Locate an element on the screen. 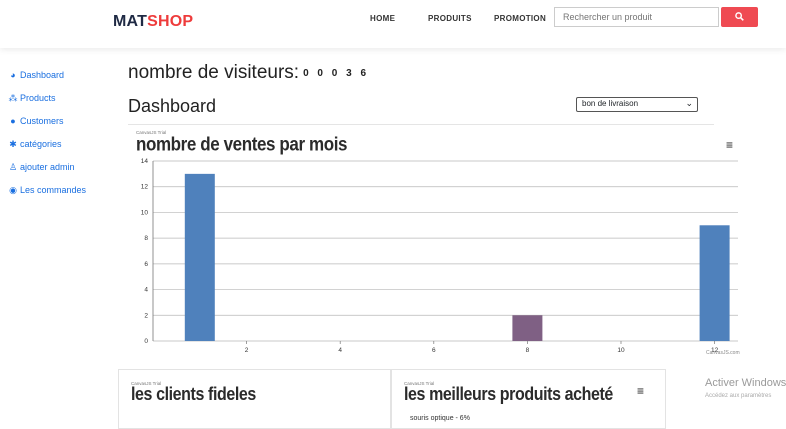  nav-produits-link: PRODUITS is located at coordinates (450, 18).